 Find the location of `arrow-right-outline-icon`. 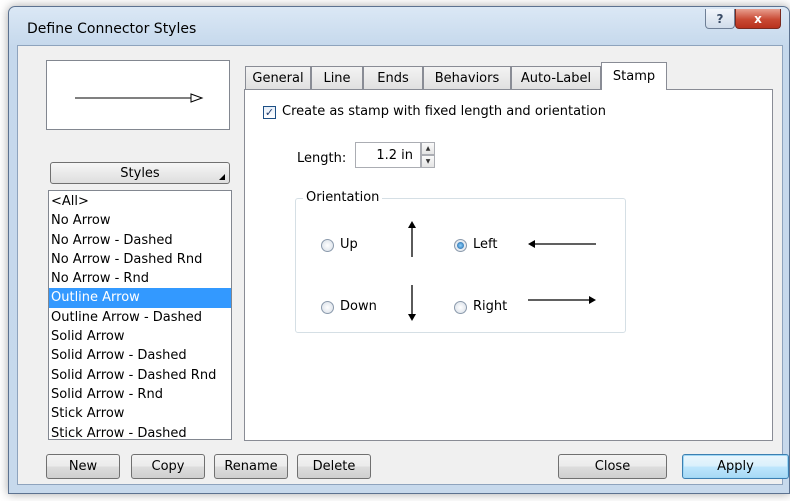

arrow-right-outline-icon is located at coordinates (139, 98).